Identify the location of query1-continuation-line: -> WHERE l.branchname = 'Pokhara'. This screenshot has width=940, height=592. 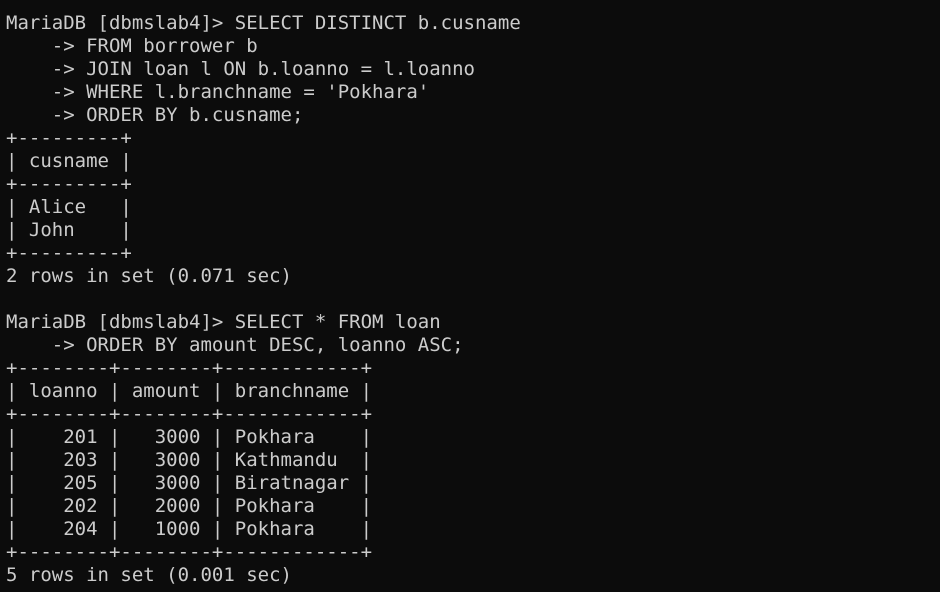
(218, 92).